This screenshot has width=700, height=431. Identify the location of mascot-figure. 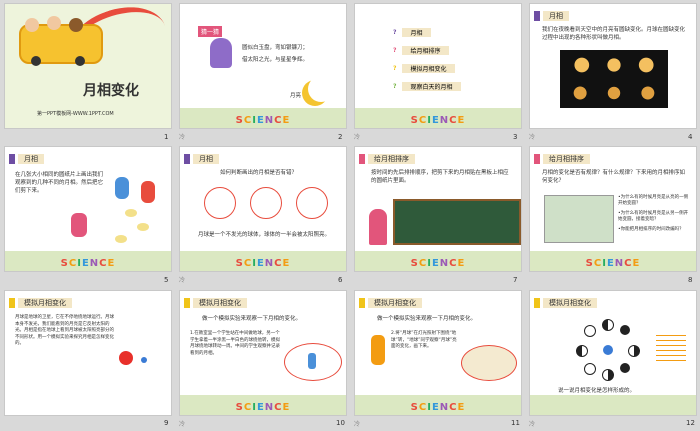
(221, 53).